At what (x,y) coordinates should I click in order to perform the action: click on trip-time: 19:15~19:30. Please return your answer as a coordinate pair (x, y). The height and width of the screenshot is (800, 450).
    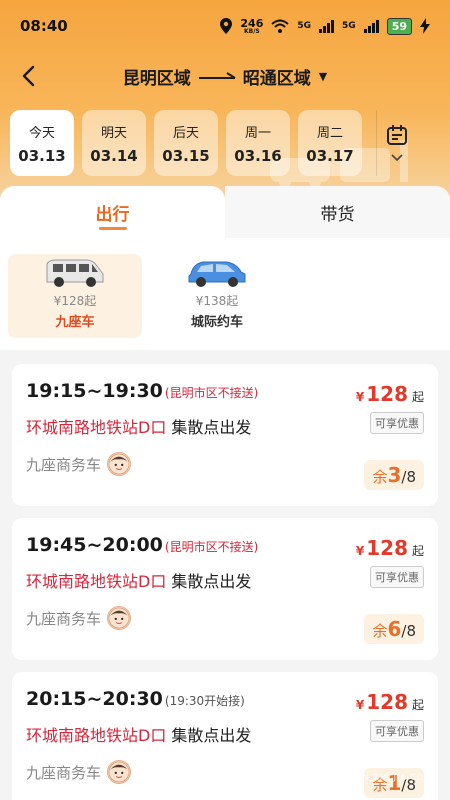
    Looking at the image, I should click on (94, 391).